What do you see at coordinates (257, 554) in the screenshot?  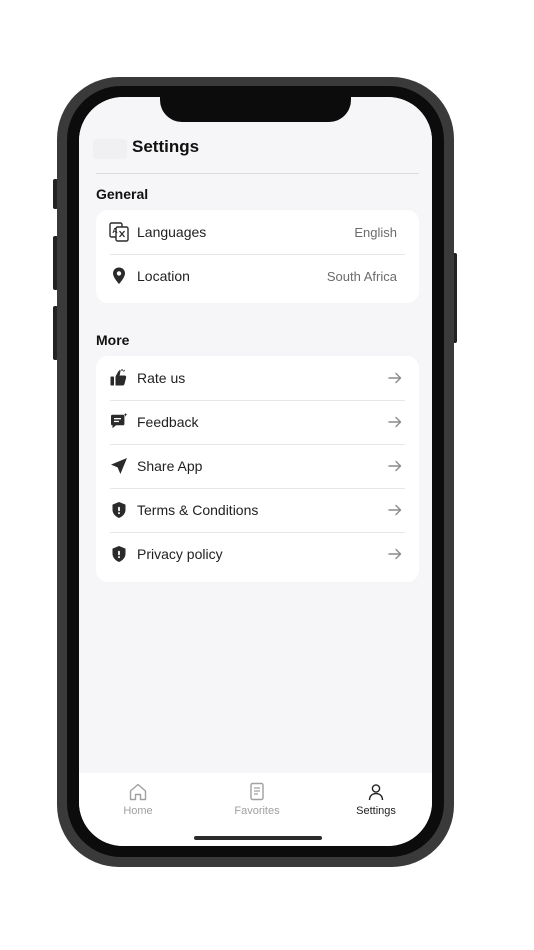 I see `settings-row-privacy: Privacy policy` at bounding box center [257, 554].